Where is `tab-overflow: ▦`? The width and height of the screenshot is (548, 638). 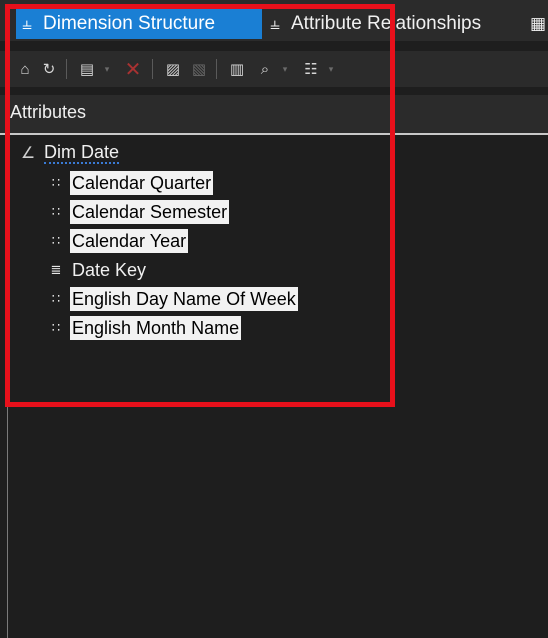 tab-overflow: ▦ is located at coordinates (539, 24).